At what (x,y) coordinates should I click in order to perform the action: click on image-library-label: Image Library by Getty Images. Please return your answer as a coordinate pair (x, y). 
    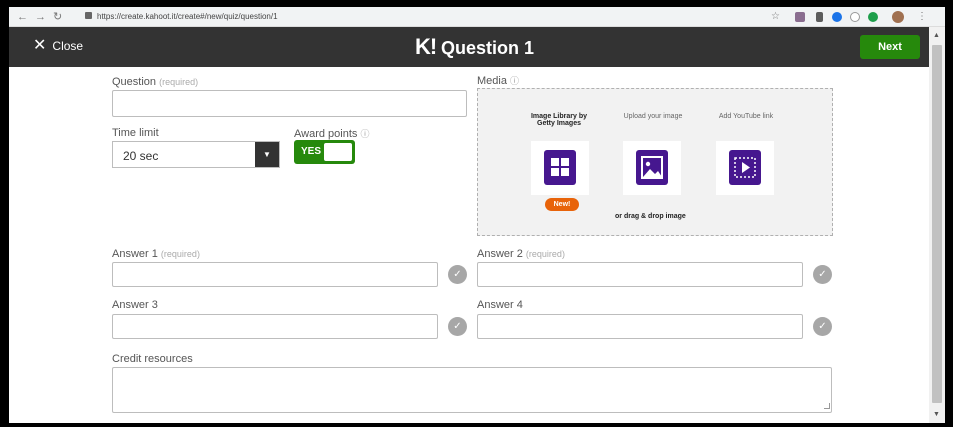
    Looking at the image, I should click on (559, 120).